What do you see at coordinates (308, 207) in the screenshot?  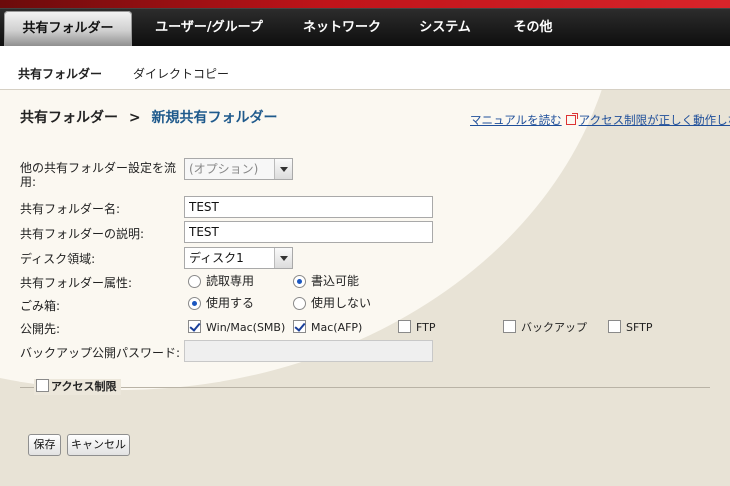 I see `folder-name-input` at bounding box center [308, 207].